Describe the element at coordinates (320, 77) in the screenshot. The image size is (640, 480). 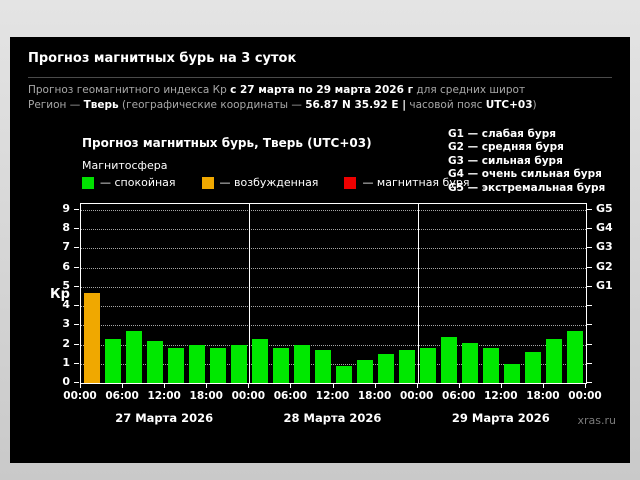
I see `title-divider` at that location.